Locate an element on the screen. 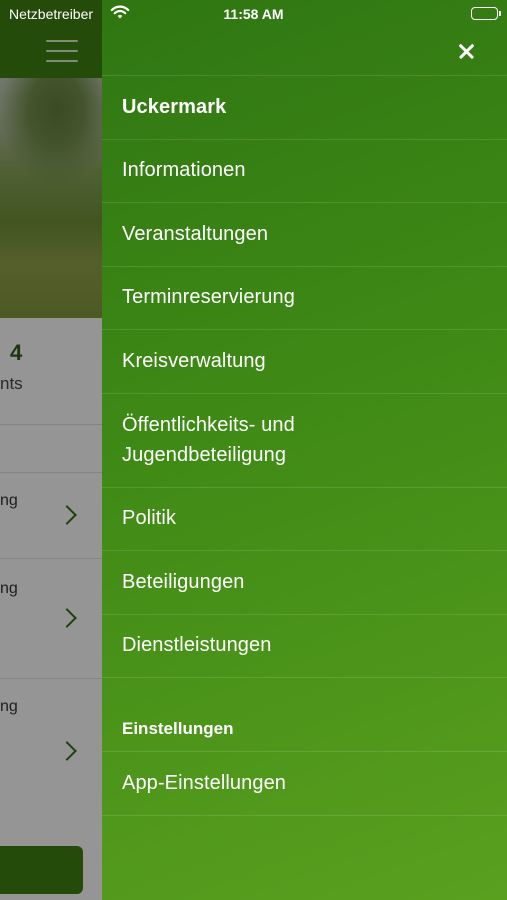 This screenshot has height=900, width=507. menu-item-dienstleistungen: Dienstleistungen is located at coordinates (304, 646).